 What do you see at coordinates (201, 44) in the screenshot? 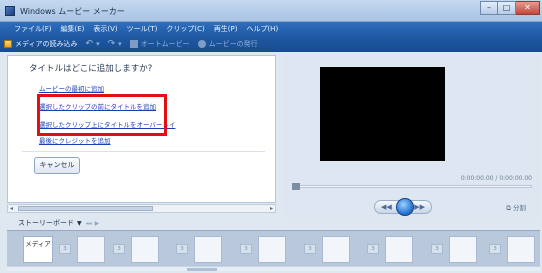
I see `publish-icon` at bounding box center [201, 44].